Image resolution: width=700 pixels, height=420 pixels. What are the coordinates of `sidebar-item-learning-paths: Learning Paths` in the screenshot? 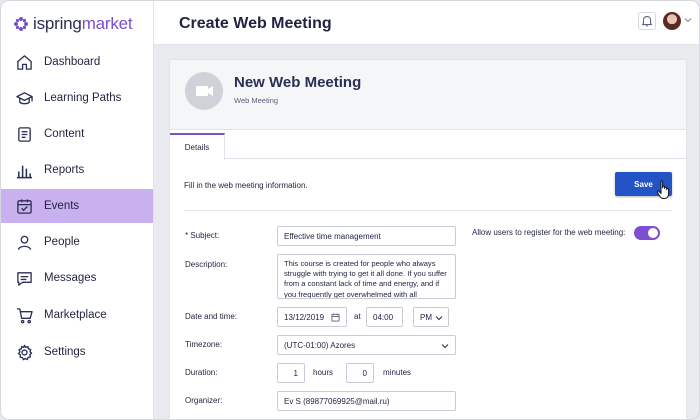 It's located at (77, 98).